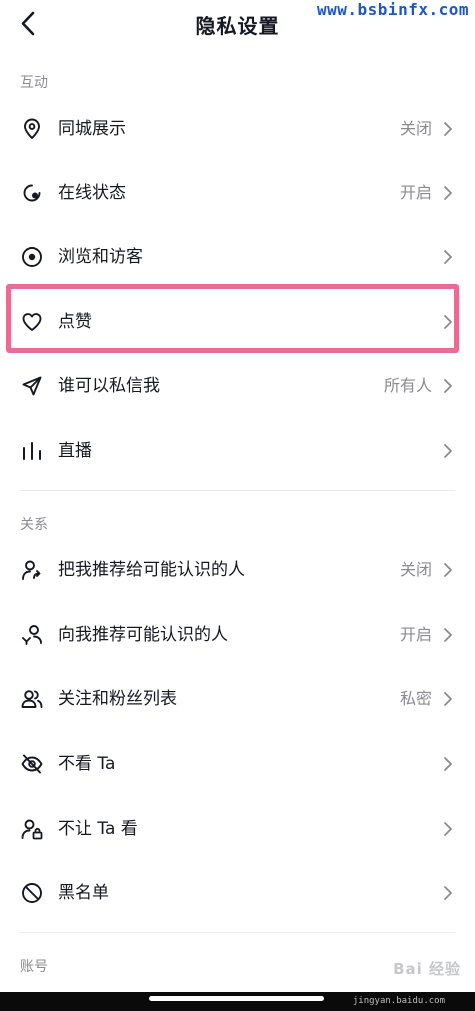  I want to click on row-label: 不看 Ta, so click(87, 764).